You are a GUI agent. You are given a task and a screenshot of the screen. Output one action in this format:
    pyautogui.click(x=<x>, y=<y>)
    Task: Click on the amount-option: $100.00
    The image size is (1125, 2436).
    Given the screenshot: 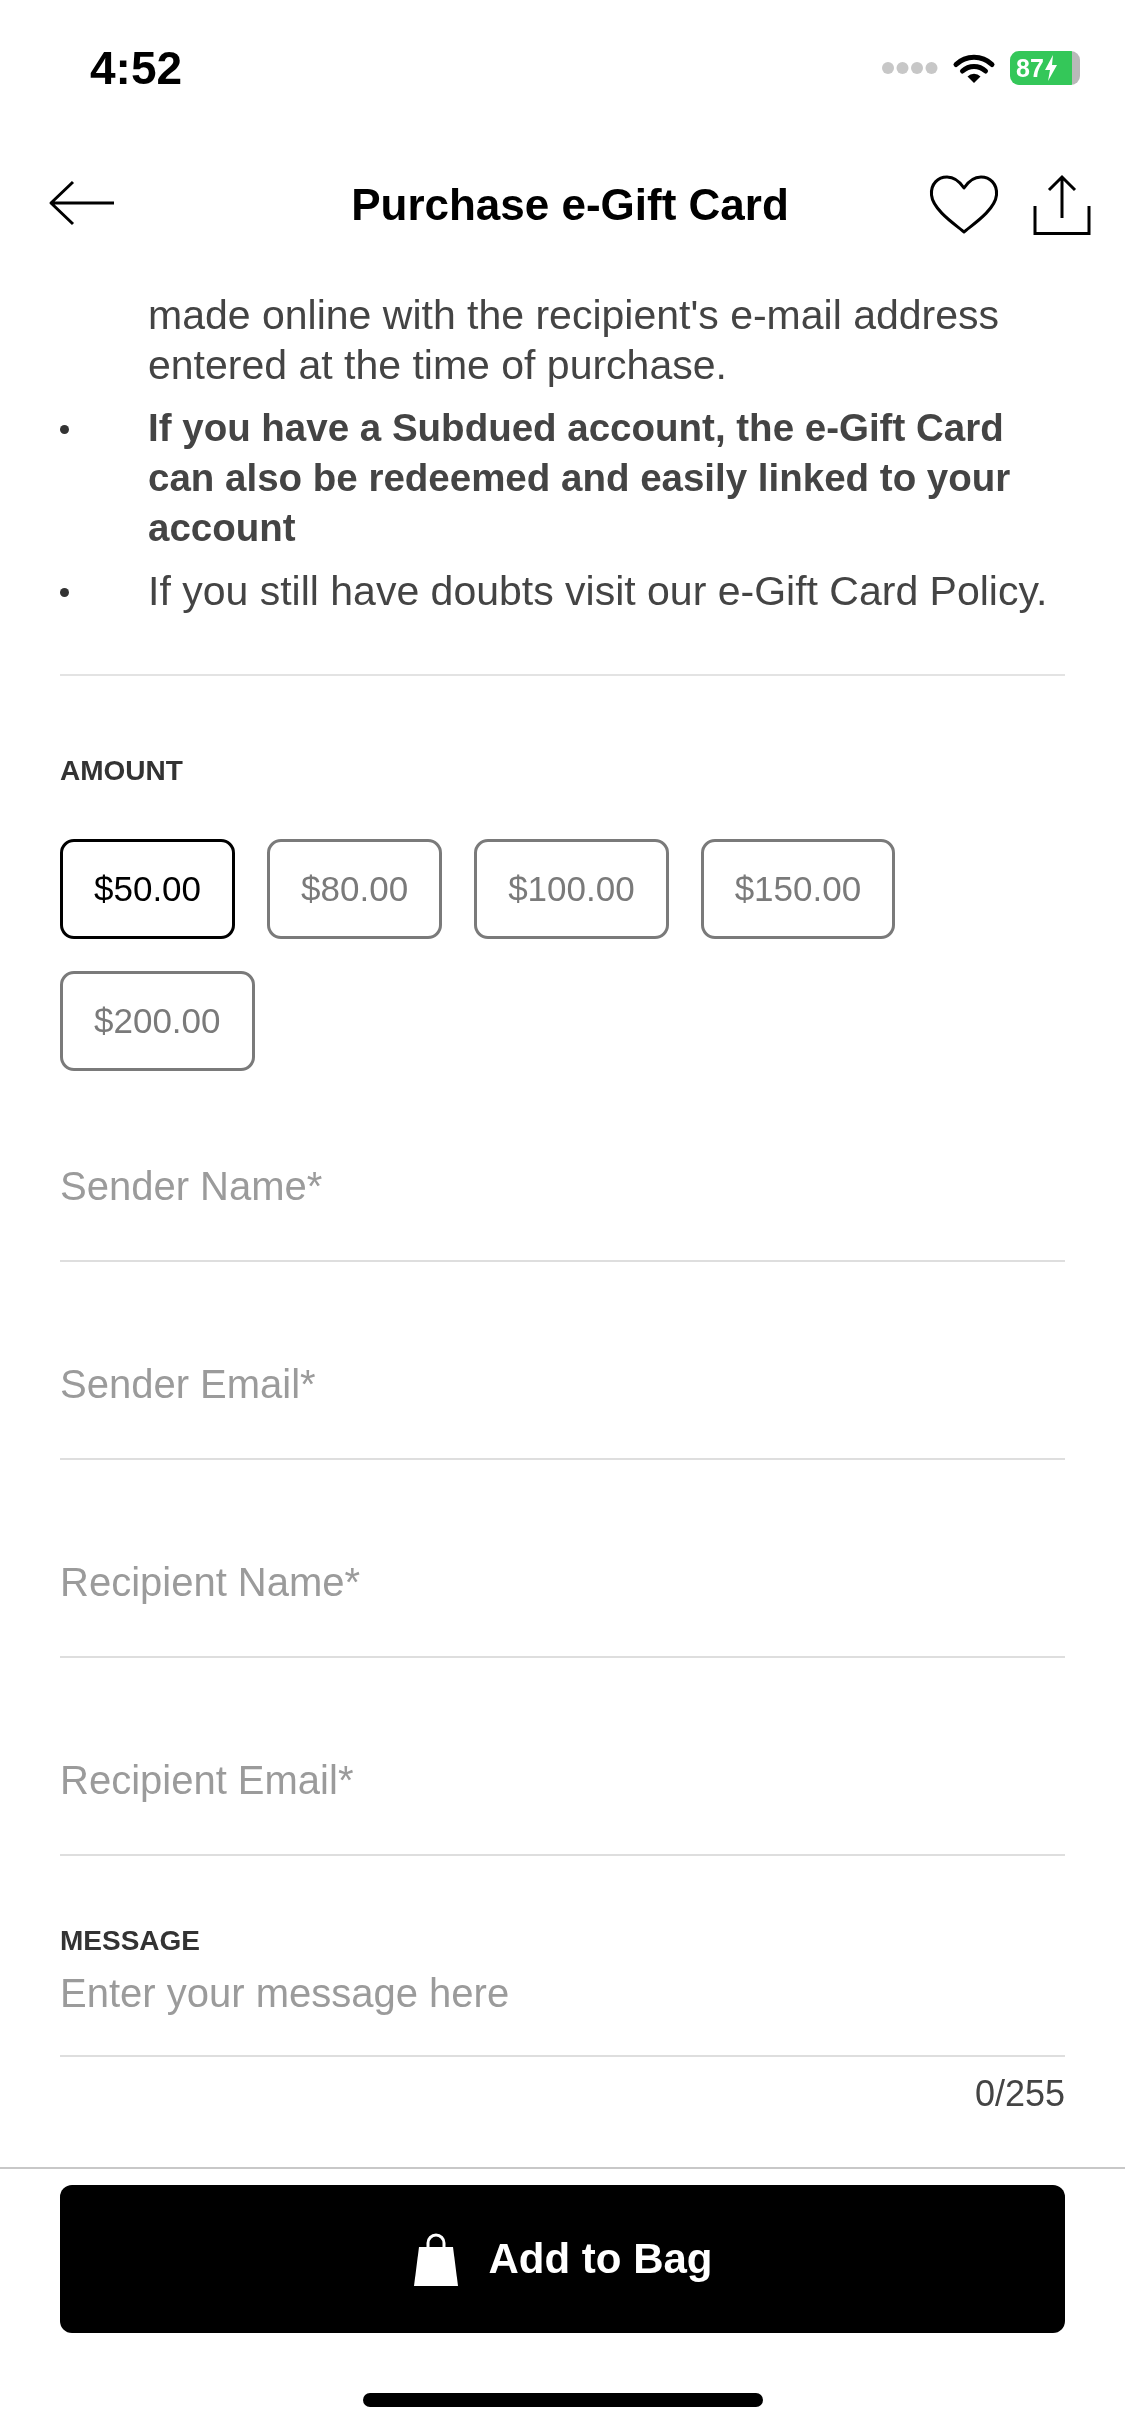 What is the action you would take?
    pyautogui.click(x=571, y=889)
    